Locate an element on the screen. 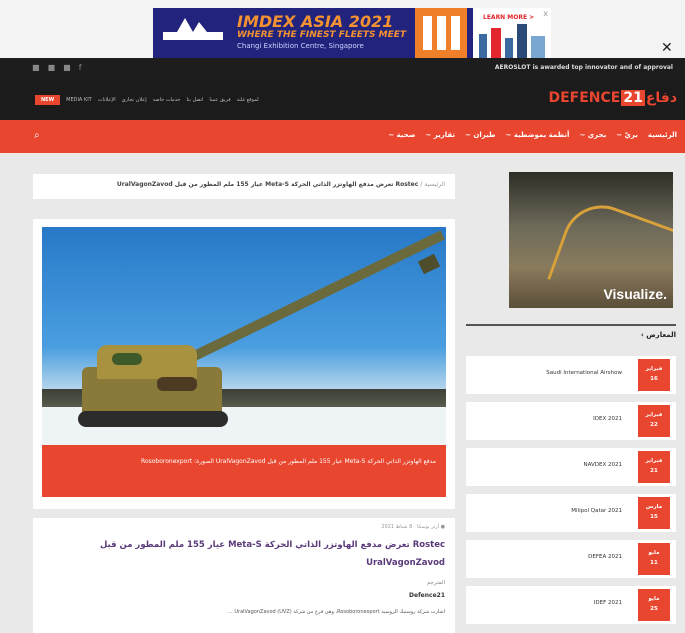  event-name: IDEX 2021 is located at coordinates (607, 419).